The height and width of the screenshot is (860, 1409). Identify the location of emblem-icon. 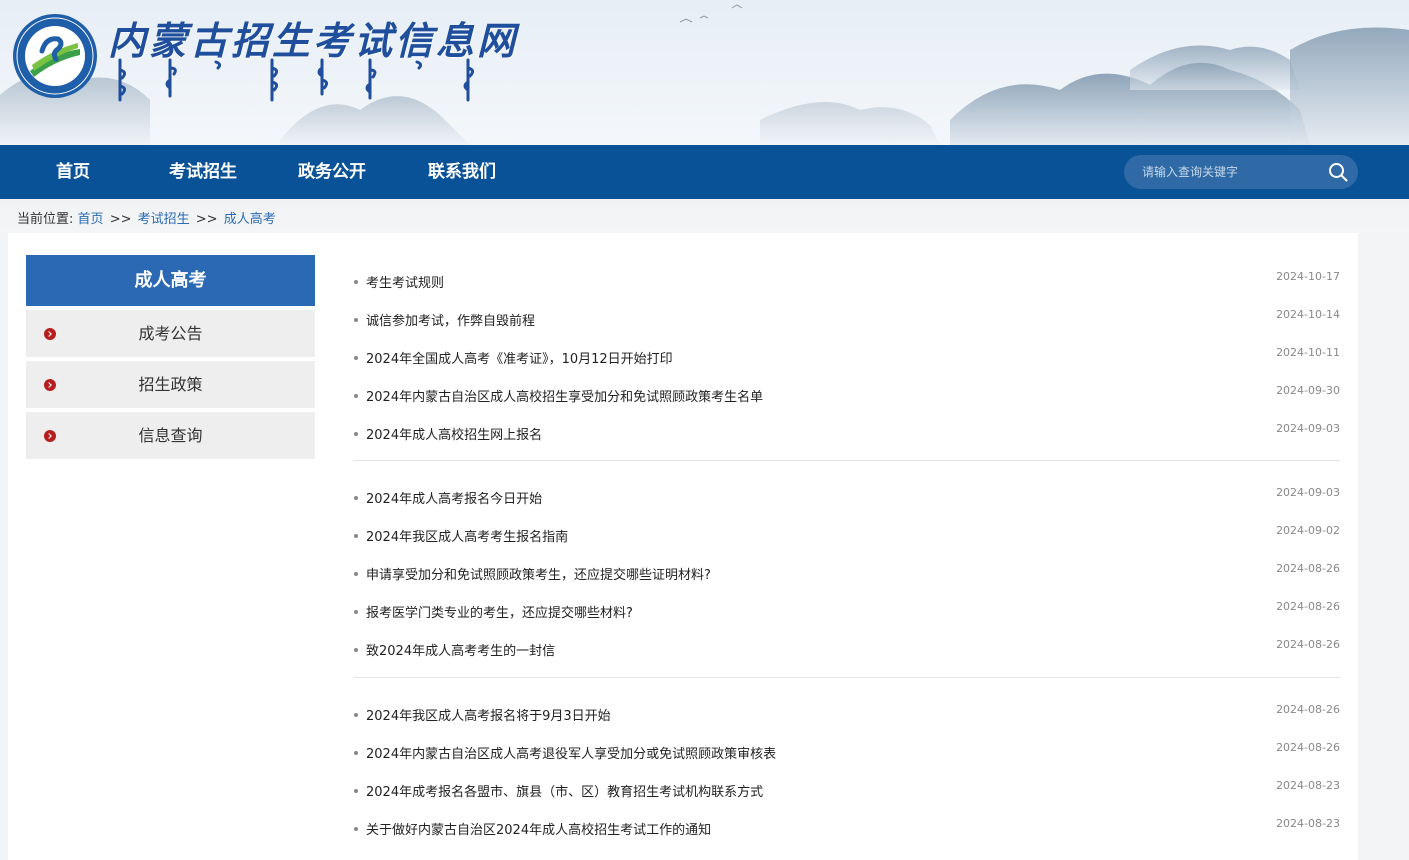
(55, 56).